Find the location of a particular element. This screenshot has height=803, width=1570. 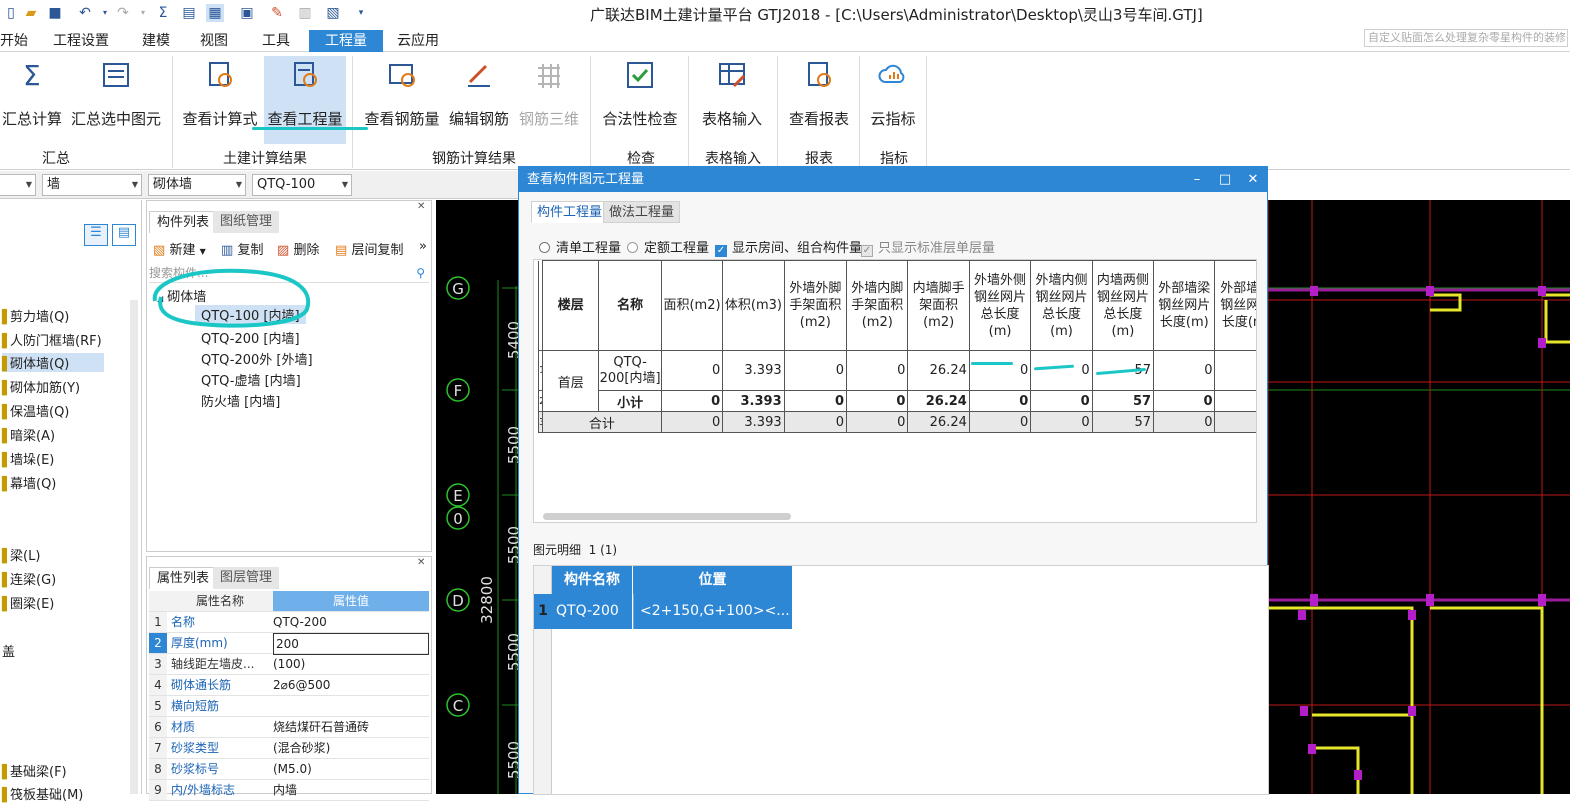

col-floor: 楼层 is located at coordinates (571, 305).